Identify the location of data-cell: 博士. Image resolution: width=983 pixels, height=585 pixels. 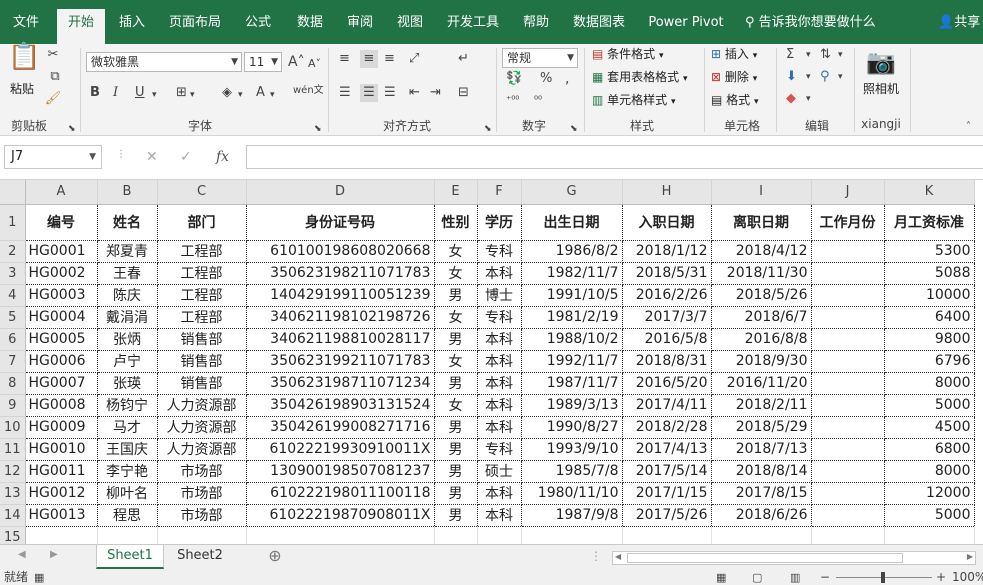
(499, 295).